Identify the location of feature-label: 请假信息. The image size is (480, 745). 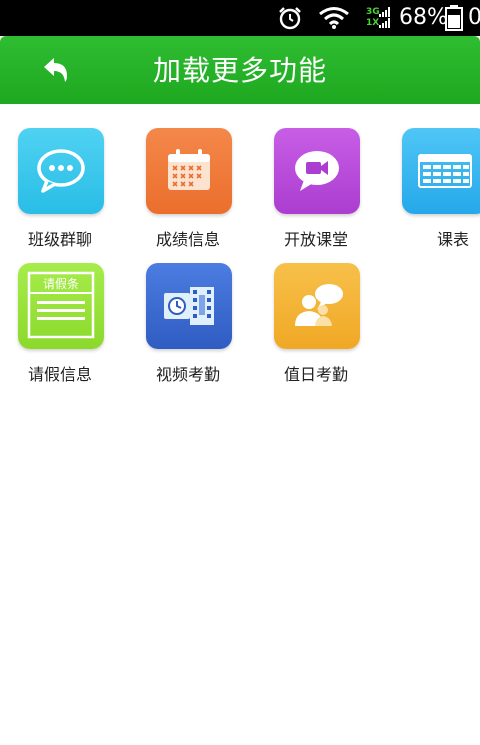
(59, 374).